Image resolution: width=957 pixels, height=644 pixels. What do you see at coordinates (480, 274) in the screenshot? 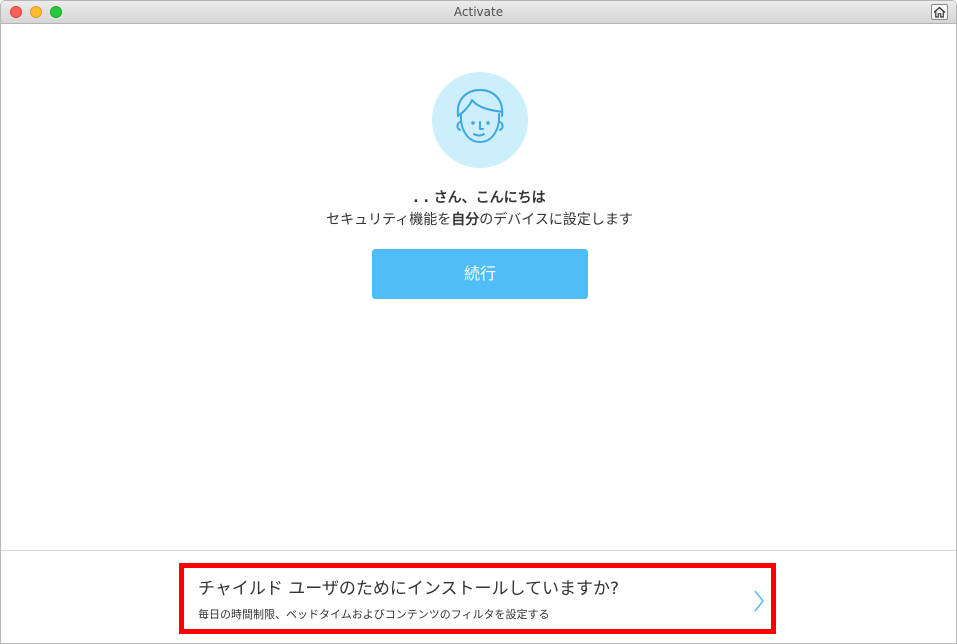
I see `continue-button: 続行` at bounding box center [480, 274].